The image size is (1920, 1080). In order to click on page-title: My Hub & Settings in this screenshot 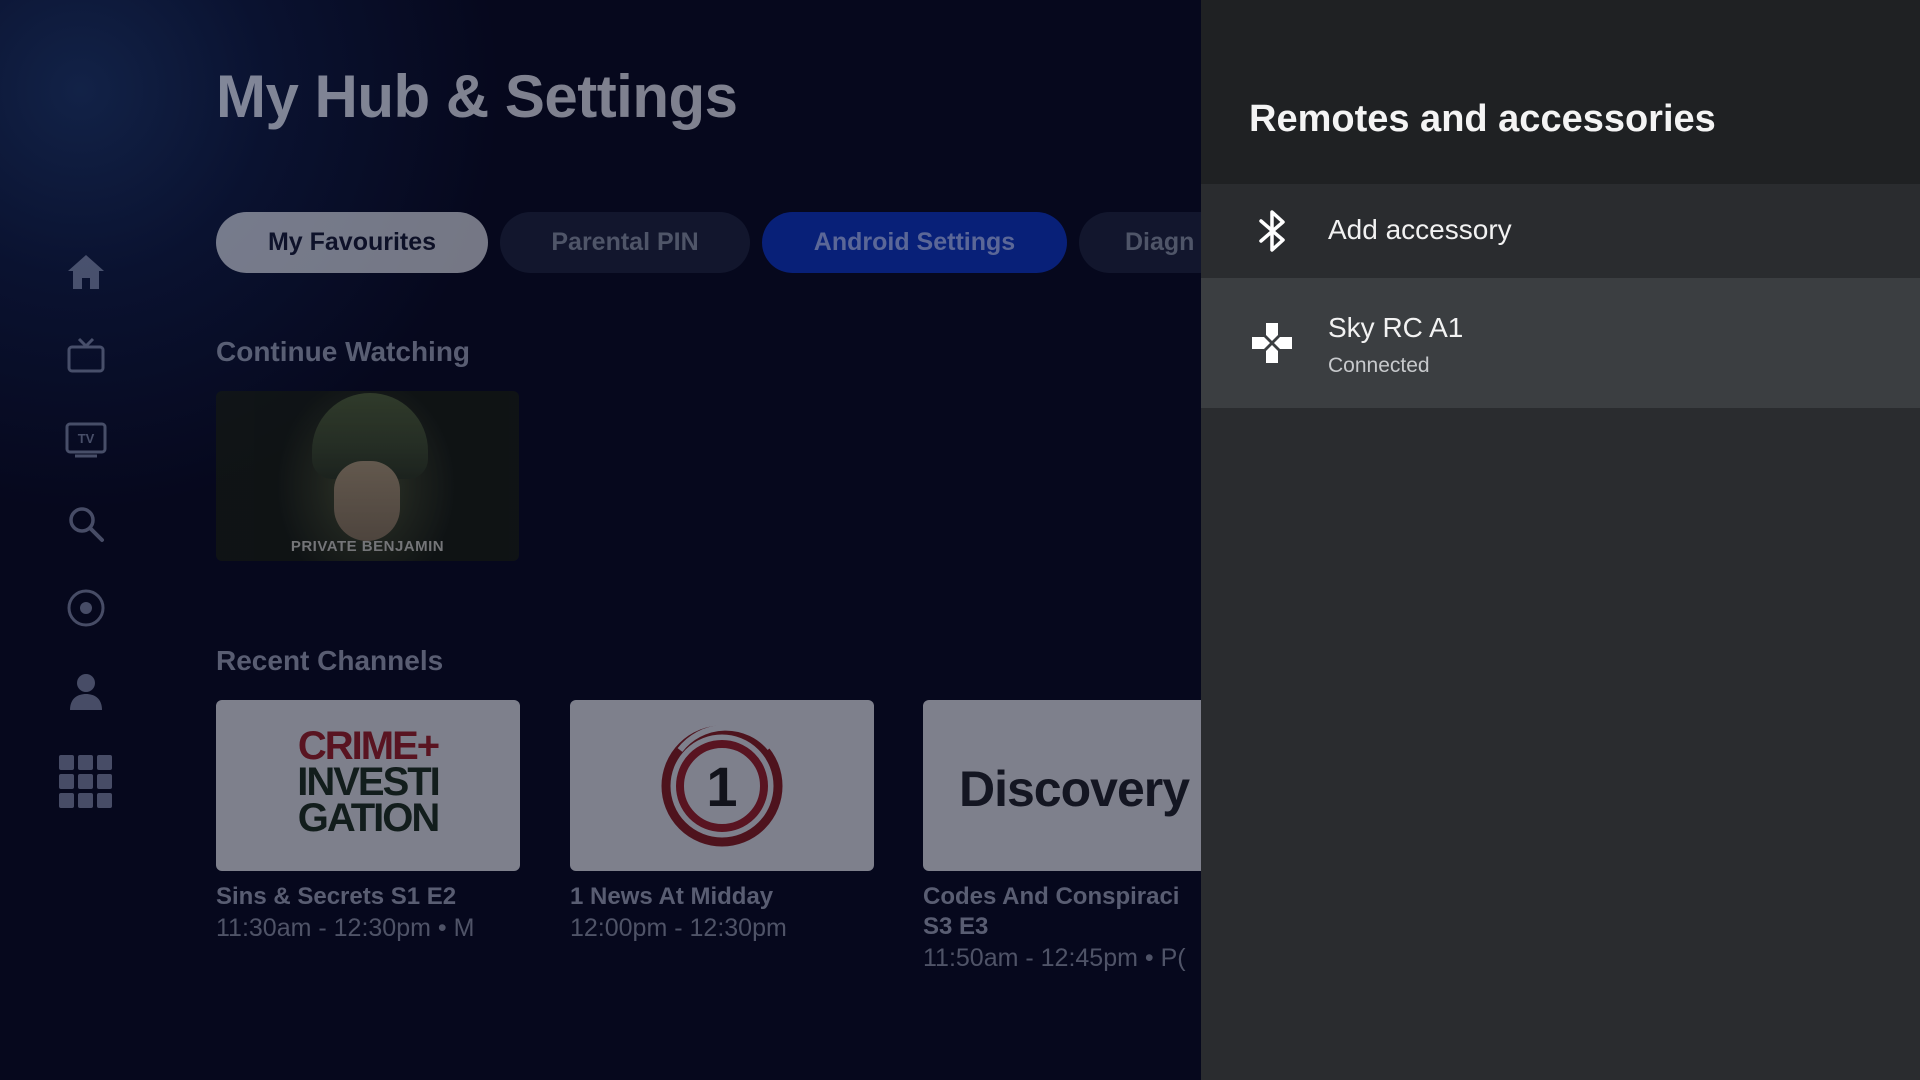, I will do `click(477, 96)`.